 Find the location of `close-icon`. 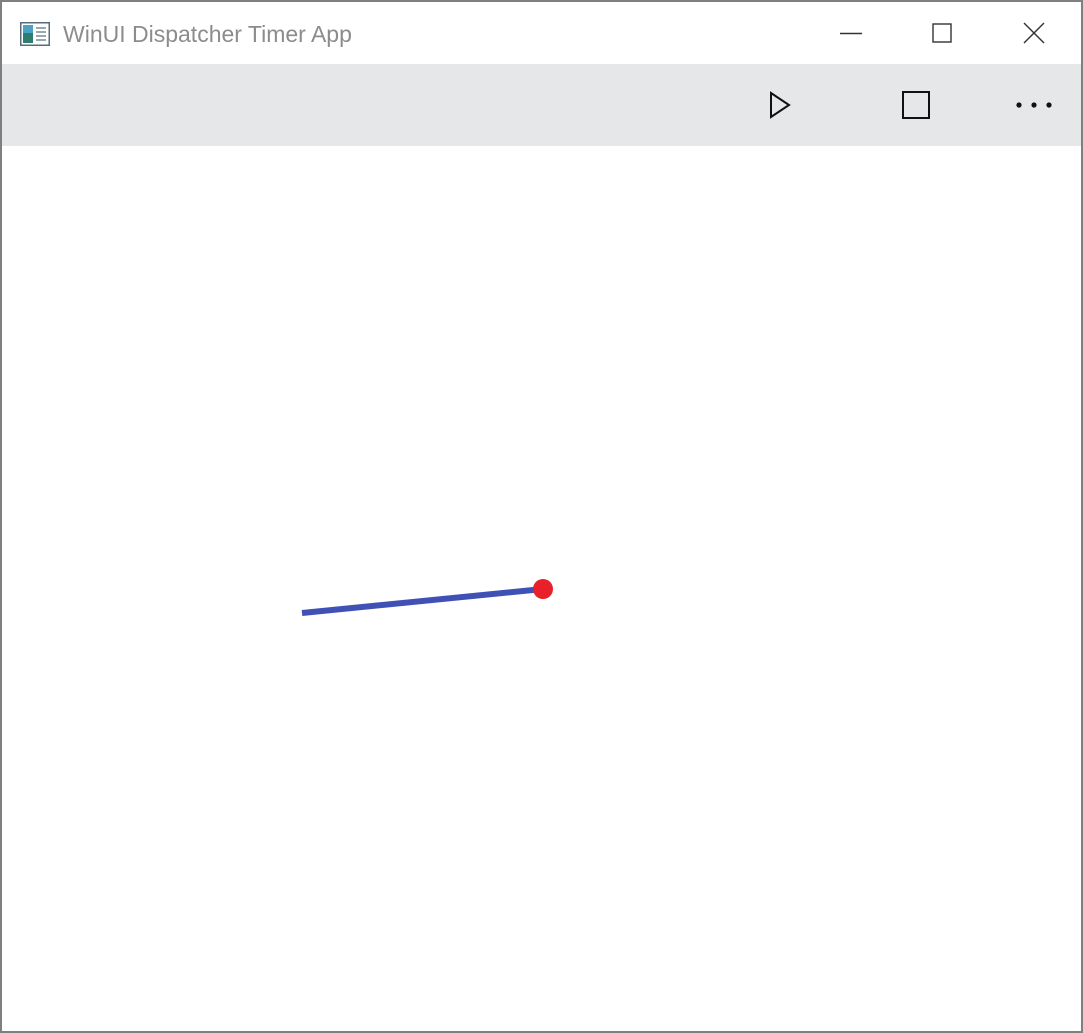

close-icon is located at coordinates (1034, 33).